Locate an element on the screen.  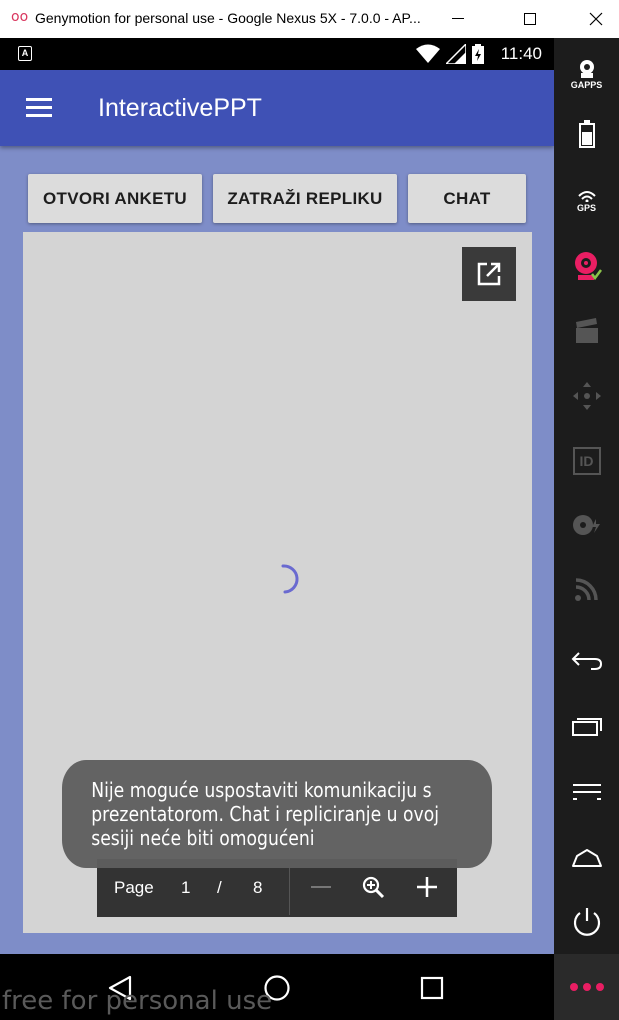
return-arrow-icon is located at coordinates (586, 661).